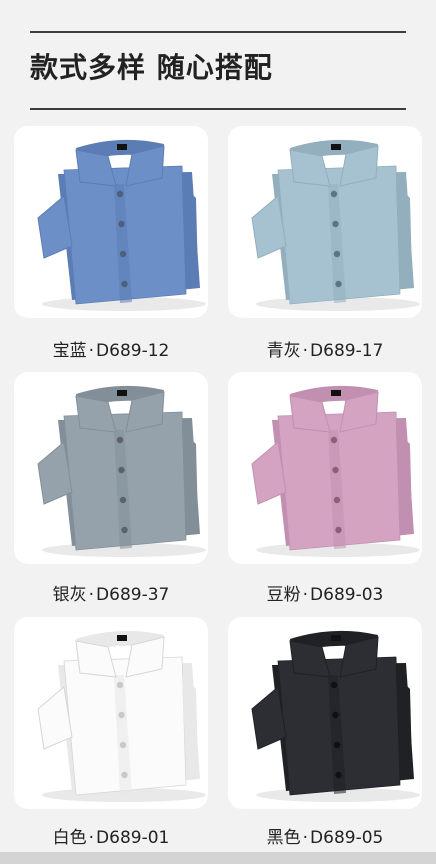  I want to click on product-code: D689-01, so click(133, 838).